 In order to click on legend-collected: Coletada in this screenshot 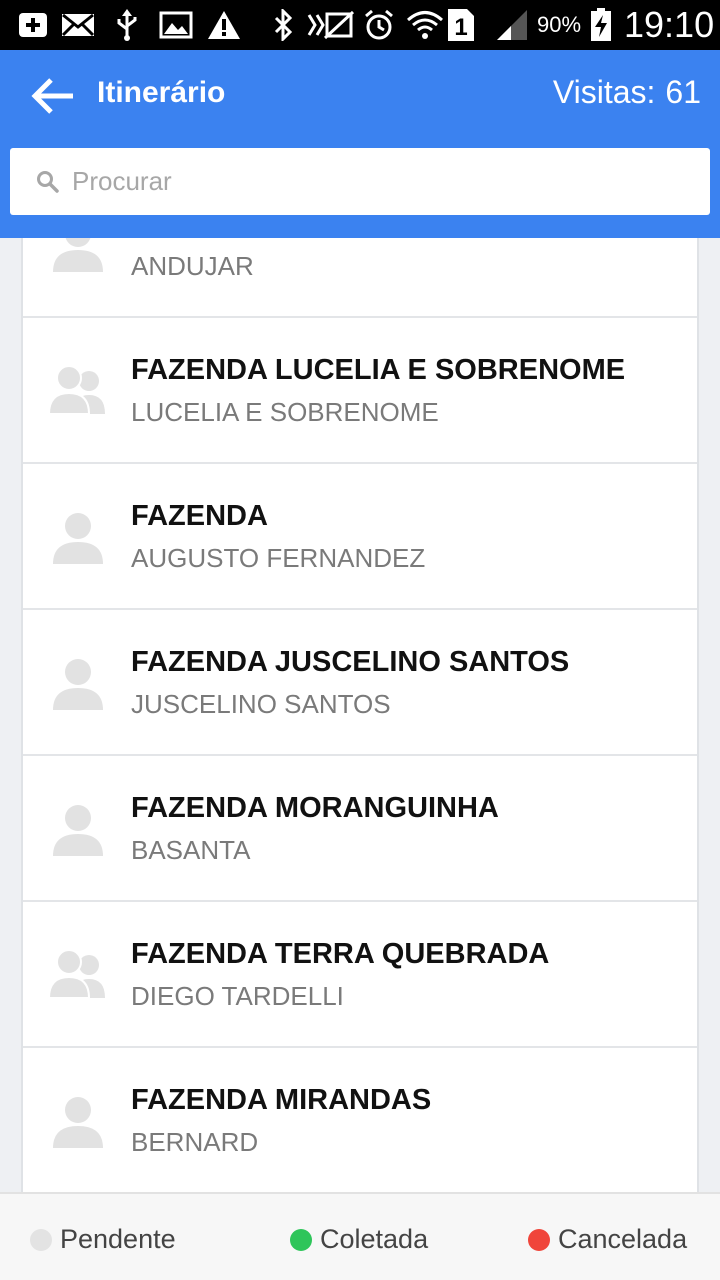, I will do `click(359, 1239)`.